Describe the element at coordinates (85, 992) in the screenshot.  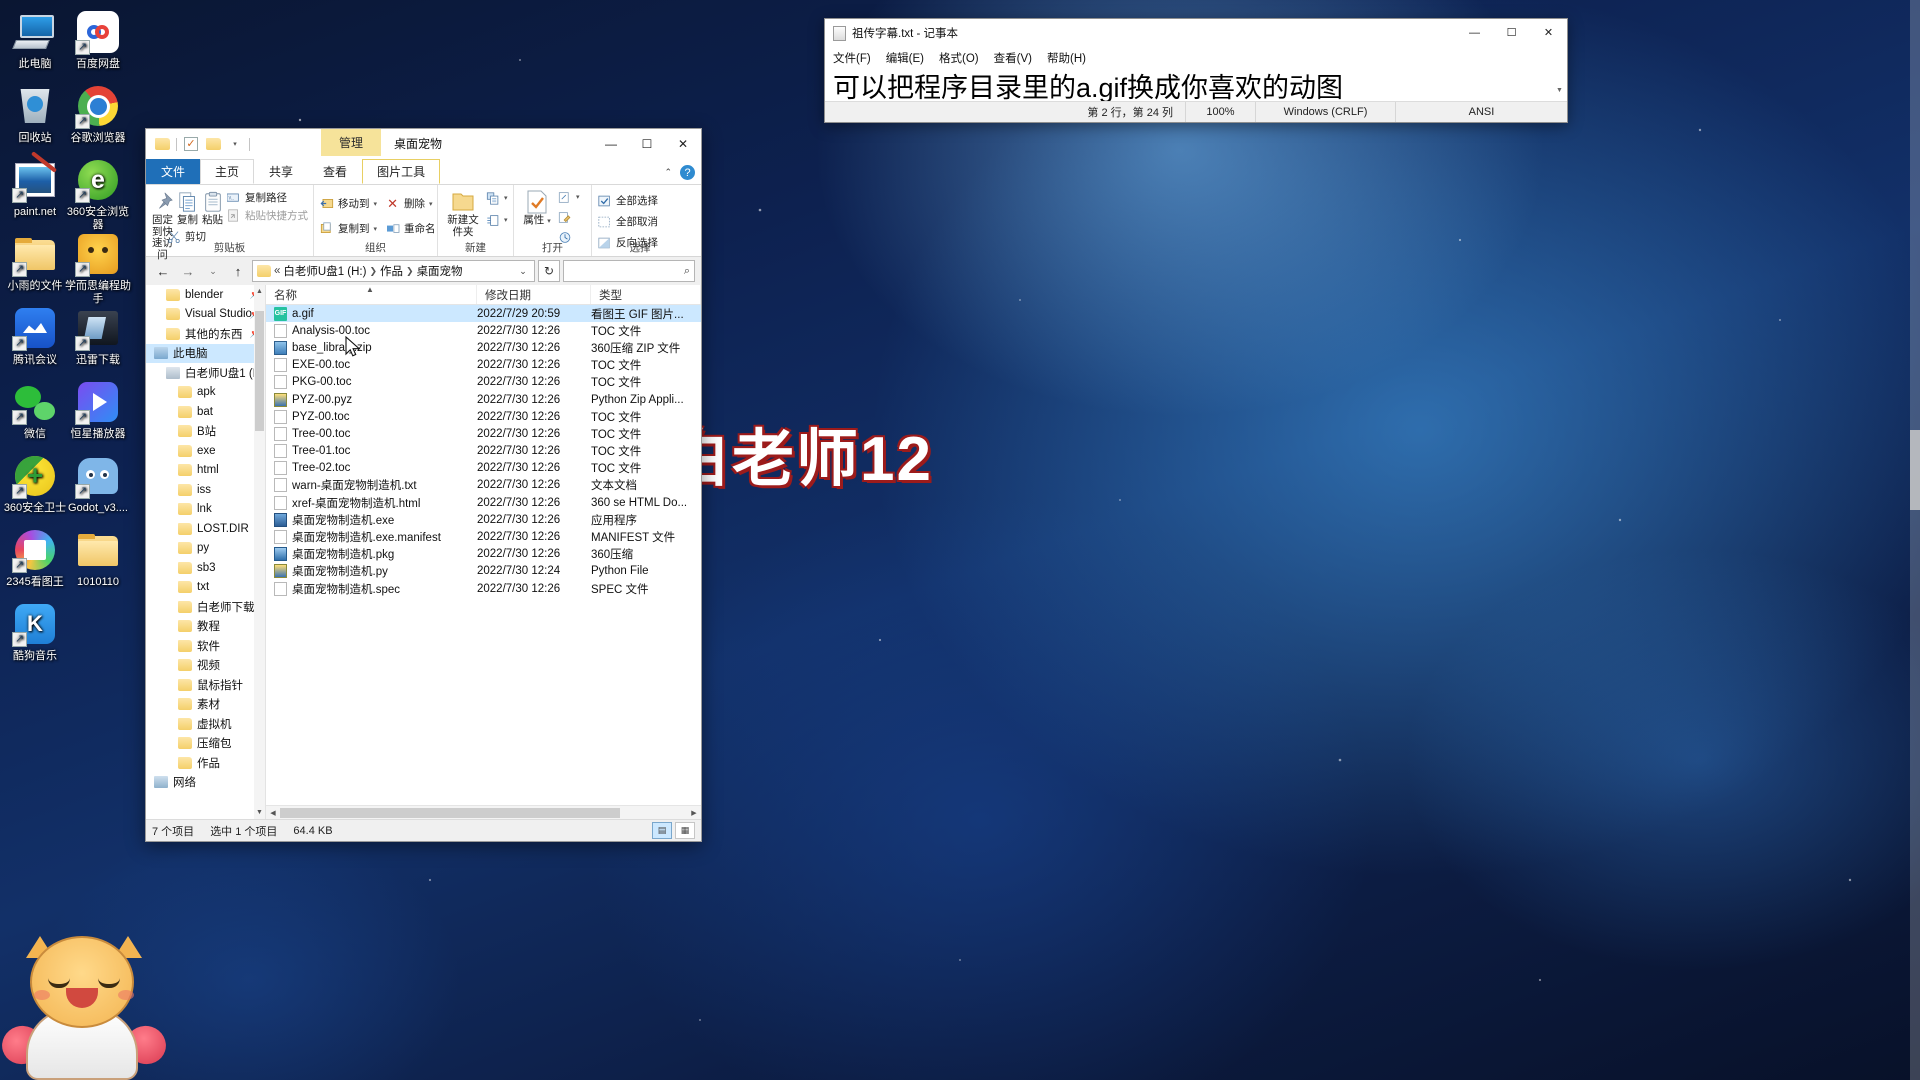
I see `desktop-pet-mascot` at that location.